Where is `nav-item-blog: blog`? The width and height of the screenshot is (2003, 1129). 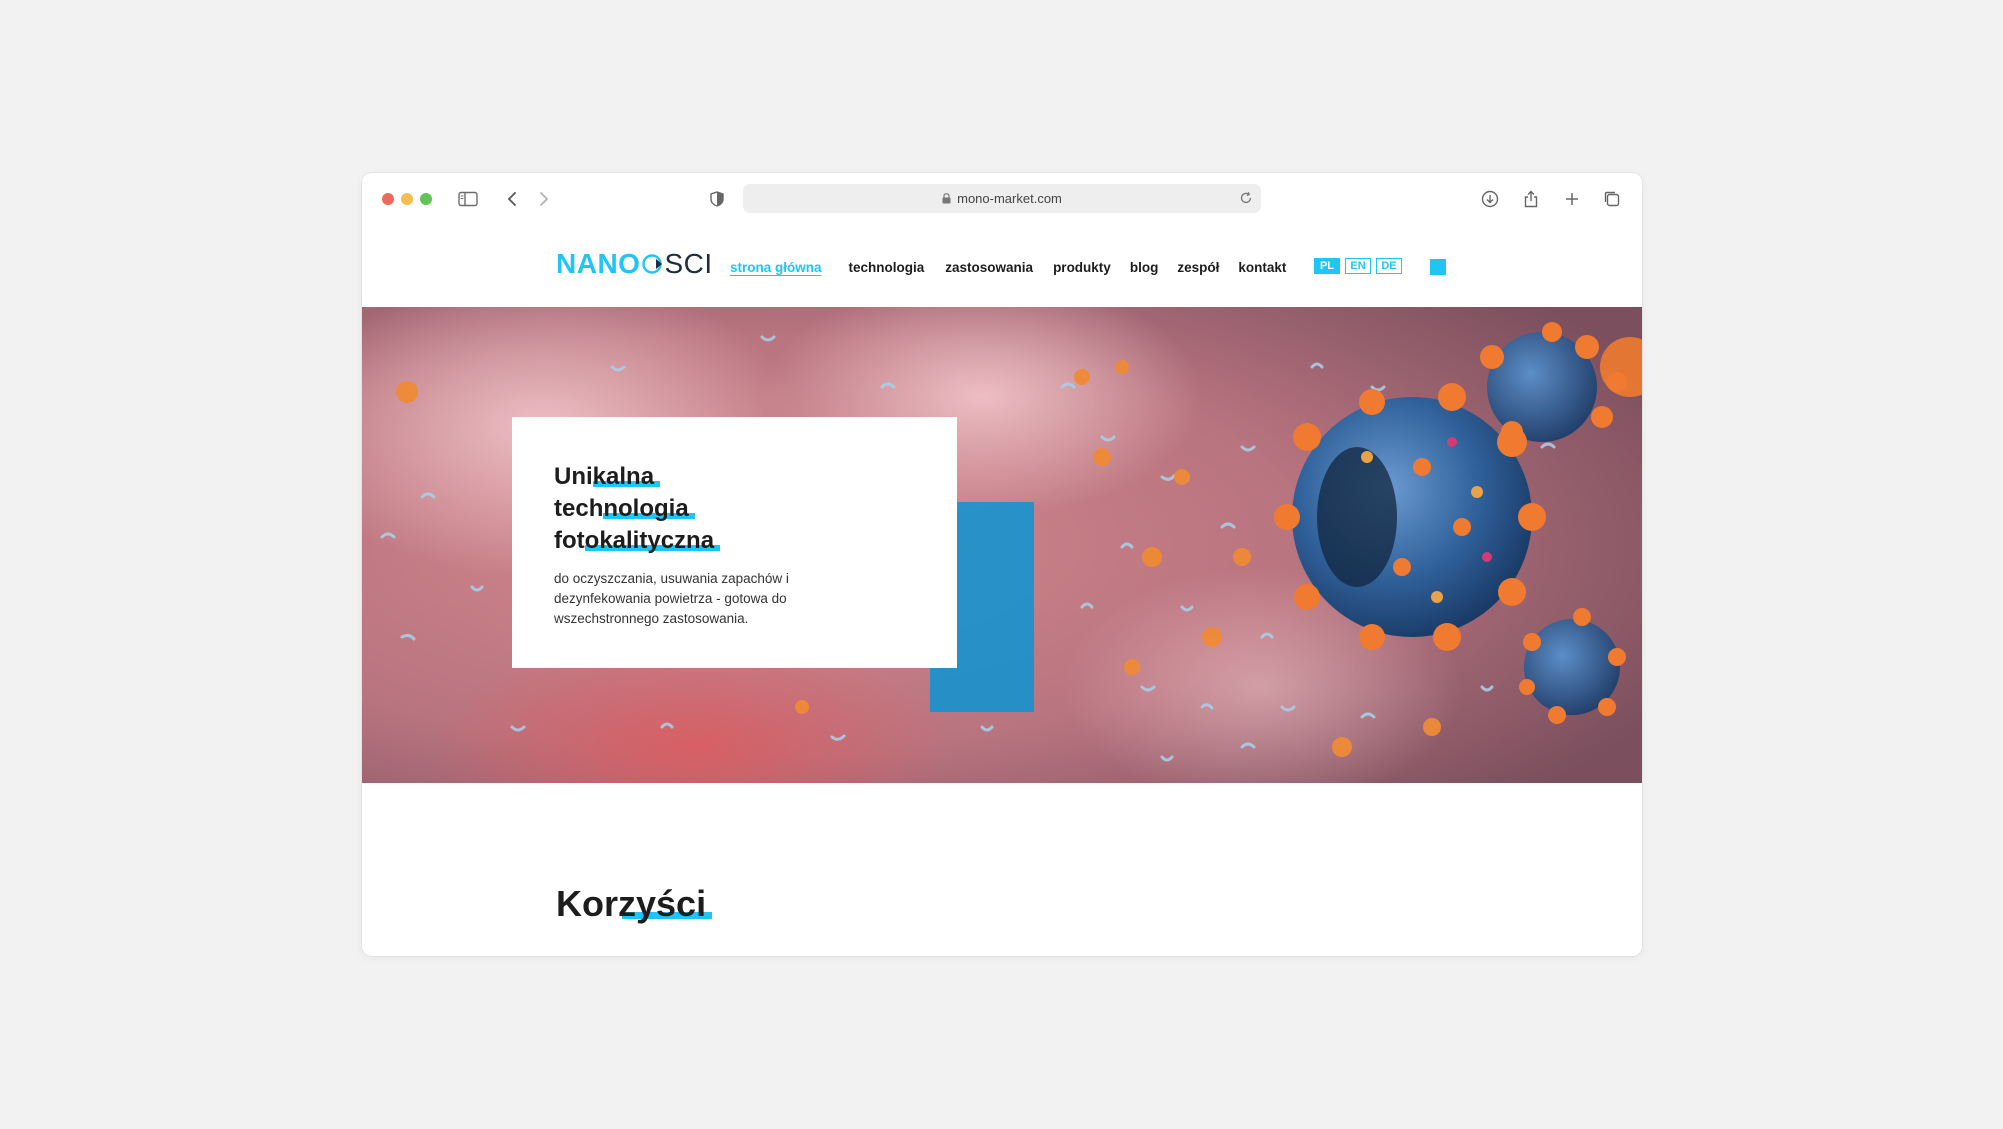 nav-item-blog: blog is located at coordinates (1144, 267).